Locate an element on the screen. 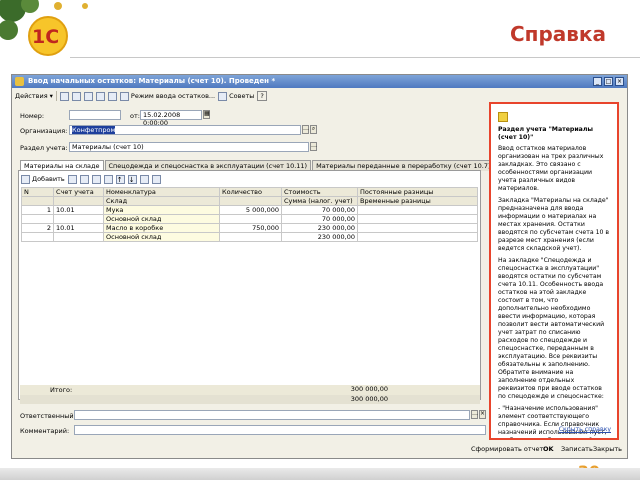 The height and width of the screenshot is (481, 640). row-cost: 70 000,00 is located at coordinates (319, 210).